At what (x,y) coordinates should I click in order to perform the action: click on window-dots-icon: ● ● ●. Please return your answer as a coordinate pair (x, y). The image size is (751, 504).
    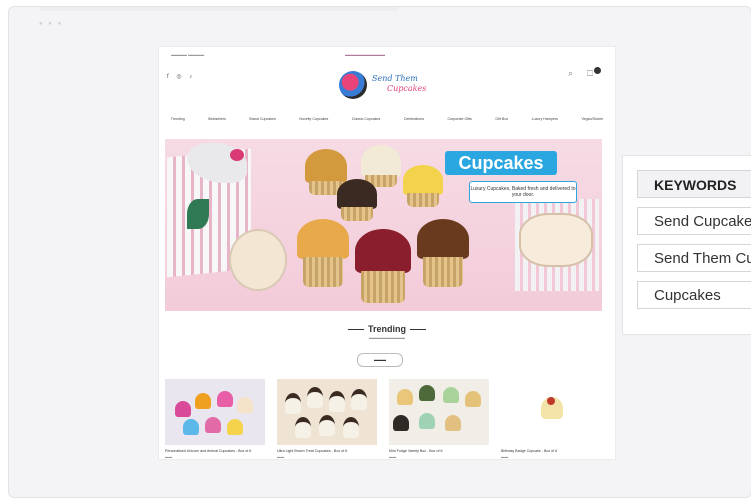
    Looking at the image, I should click on (51, 24).